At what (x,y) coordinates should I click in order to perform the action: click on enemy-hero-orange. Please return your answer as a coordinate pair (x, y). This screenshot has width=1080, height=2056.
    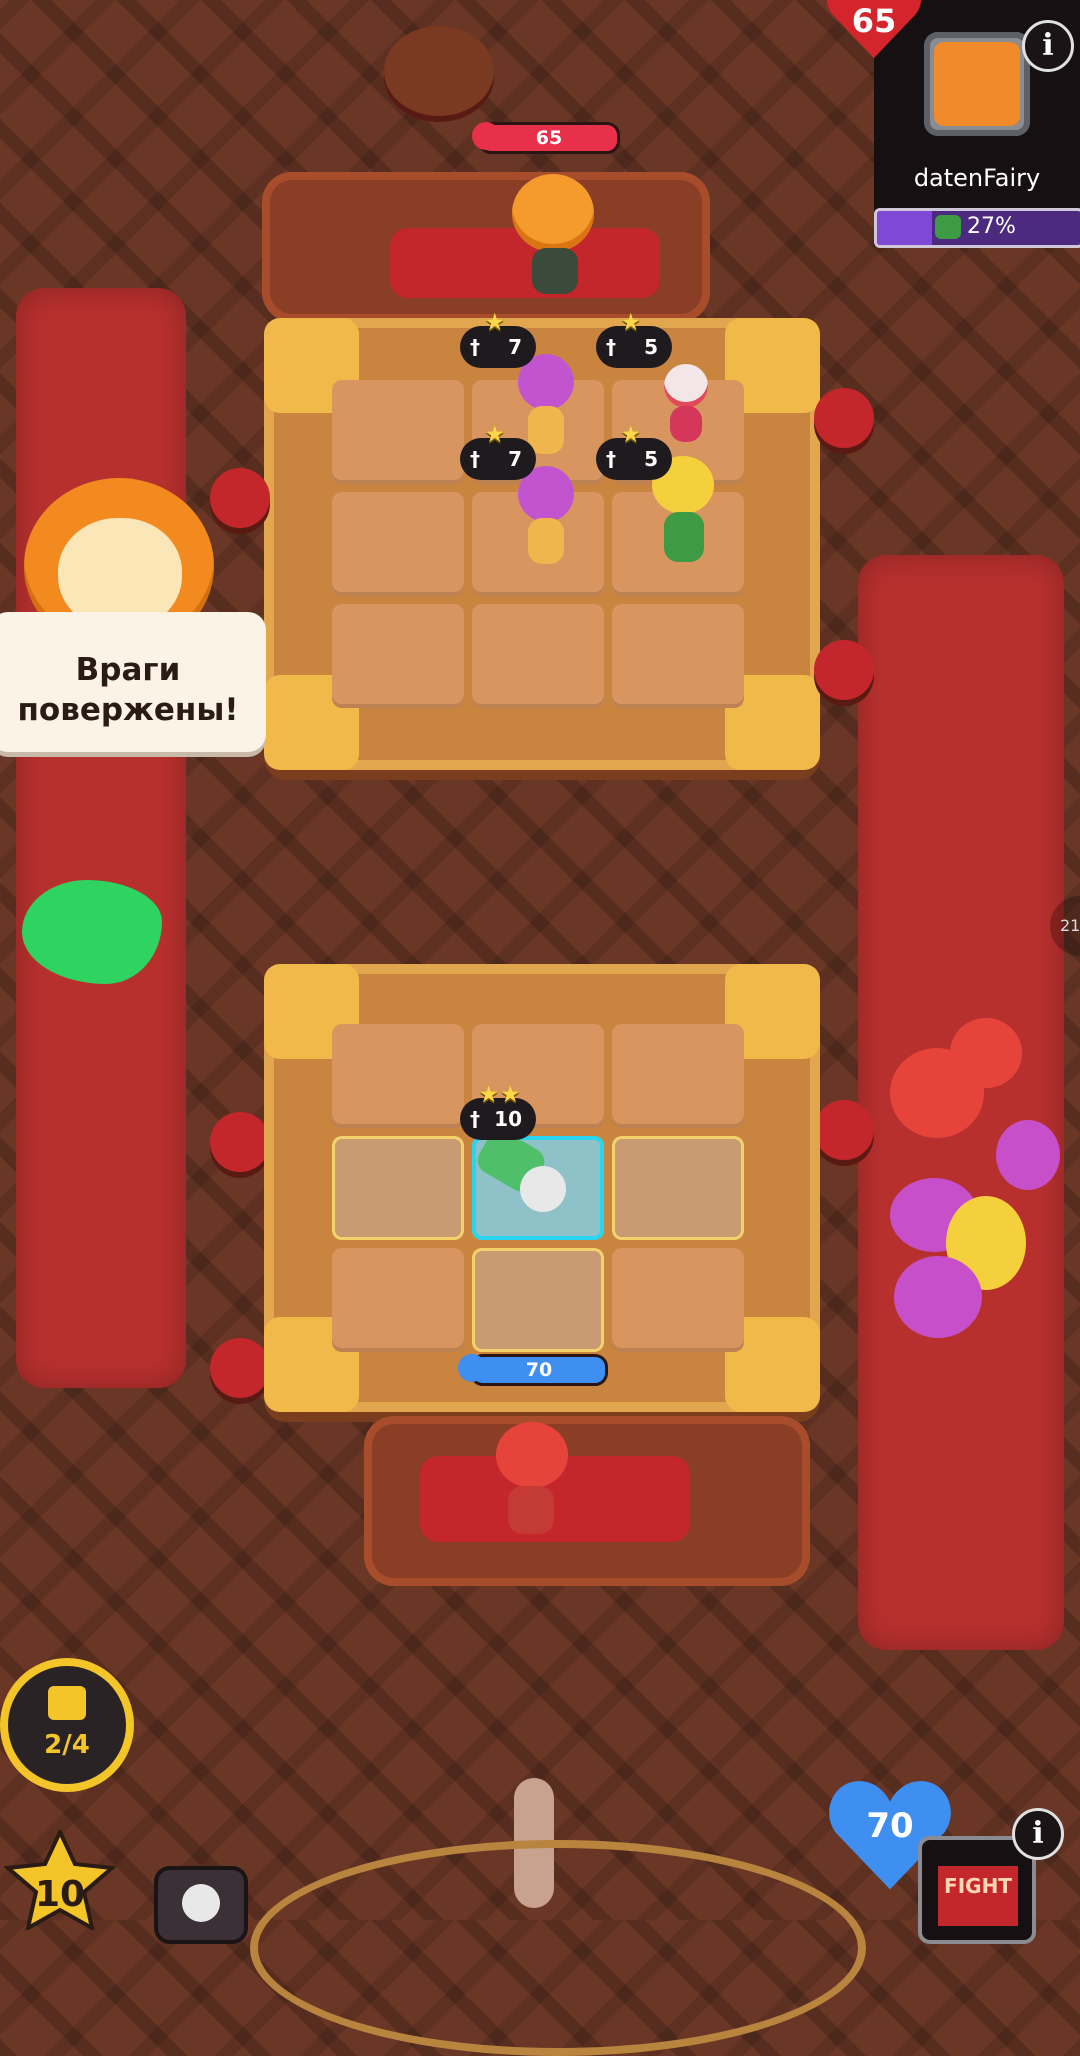
    Looking at the image, I should click on (558, 233).